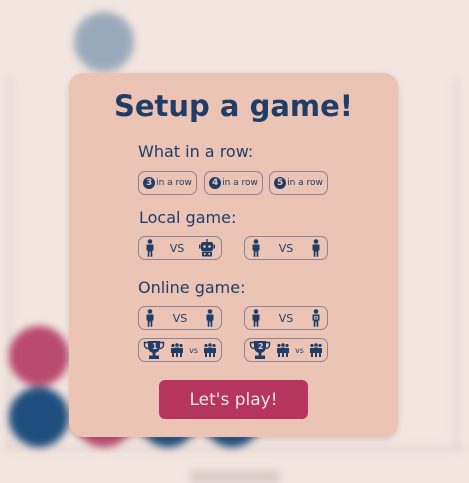 This screenshot has height=483, width=469. Describe the element at coordinates (188, 217) in the screenshot. I see `local-game-label: Local game:` at that location.